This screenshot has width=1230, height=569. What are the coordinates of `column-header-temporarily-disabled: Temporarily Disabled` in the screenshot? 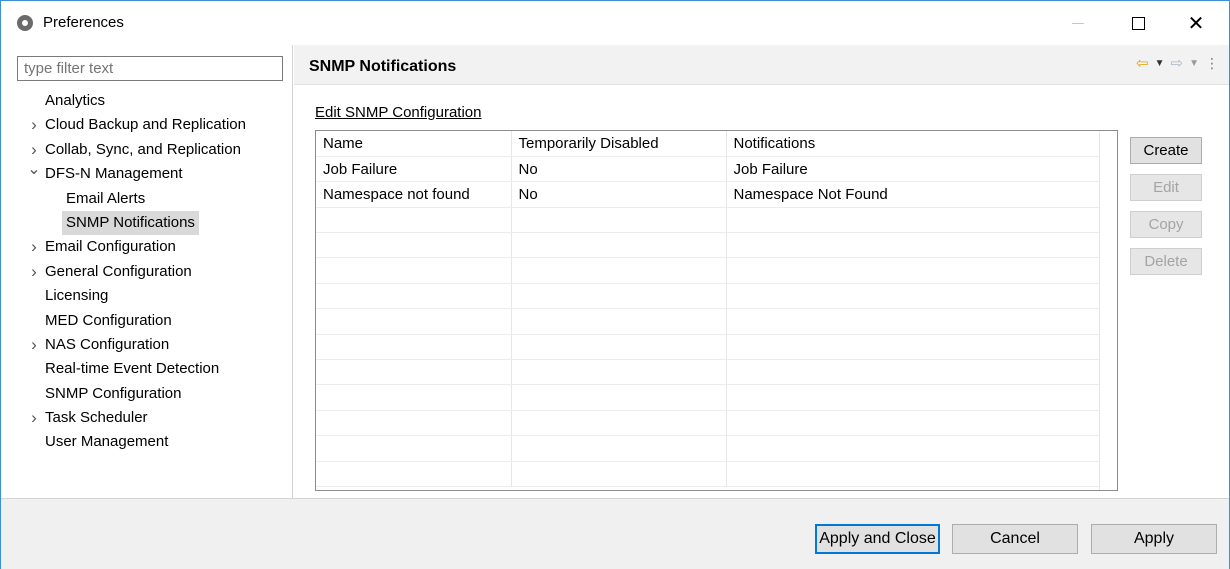 It's located at (619, 144).